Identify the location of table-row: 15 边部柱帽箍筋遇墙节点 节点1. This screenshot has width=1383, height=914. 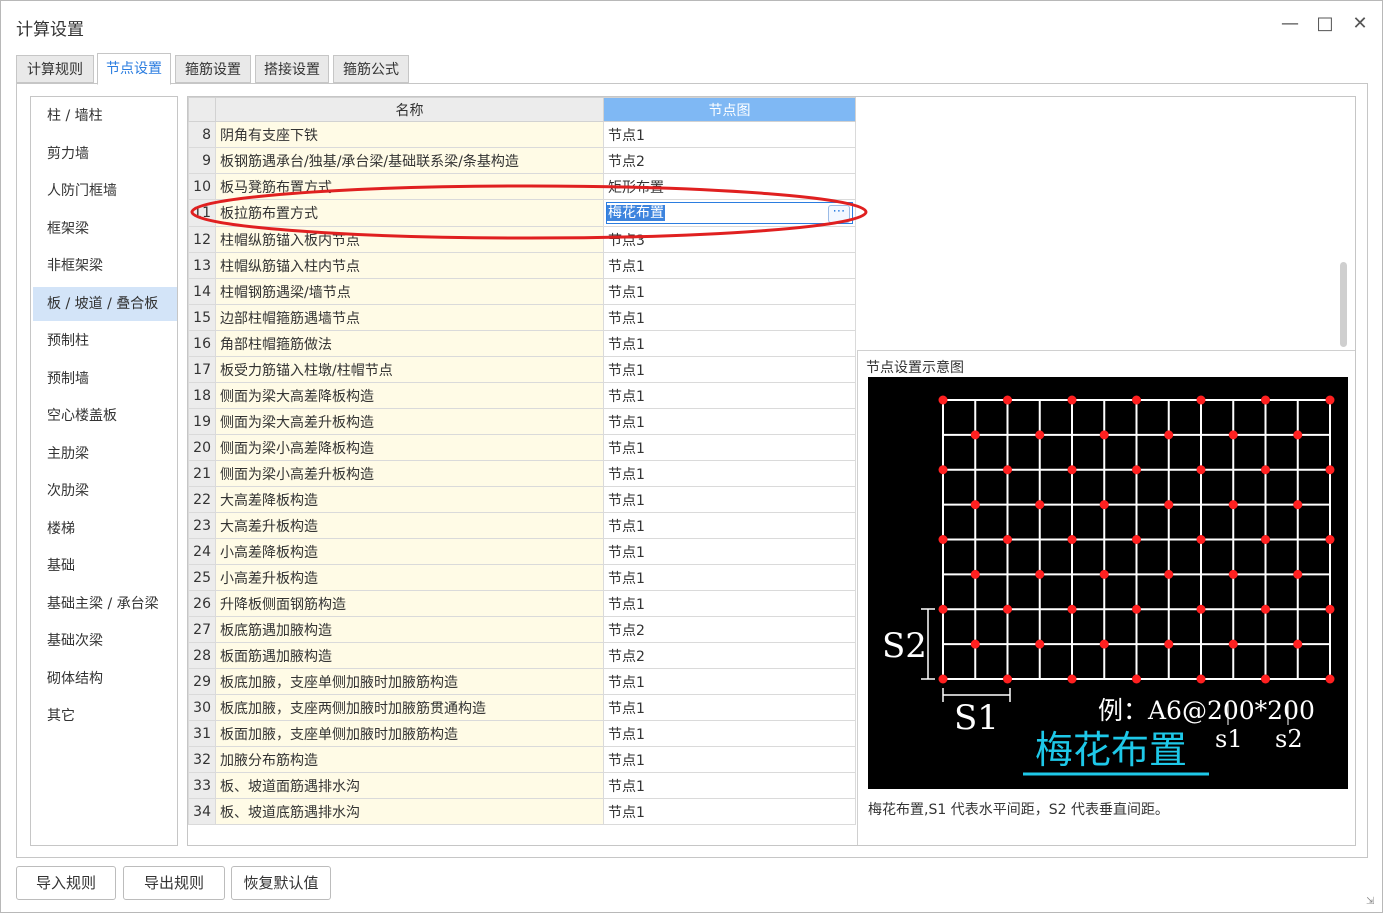
(522, 317).